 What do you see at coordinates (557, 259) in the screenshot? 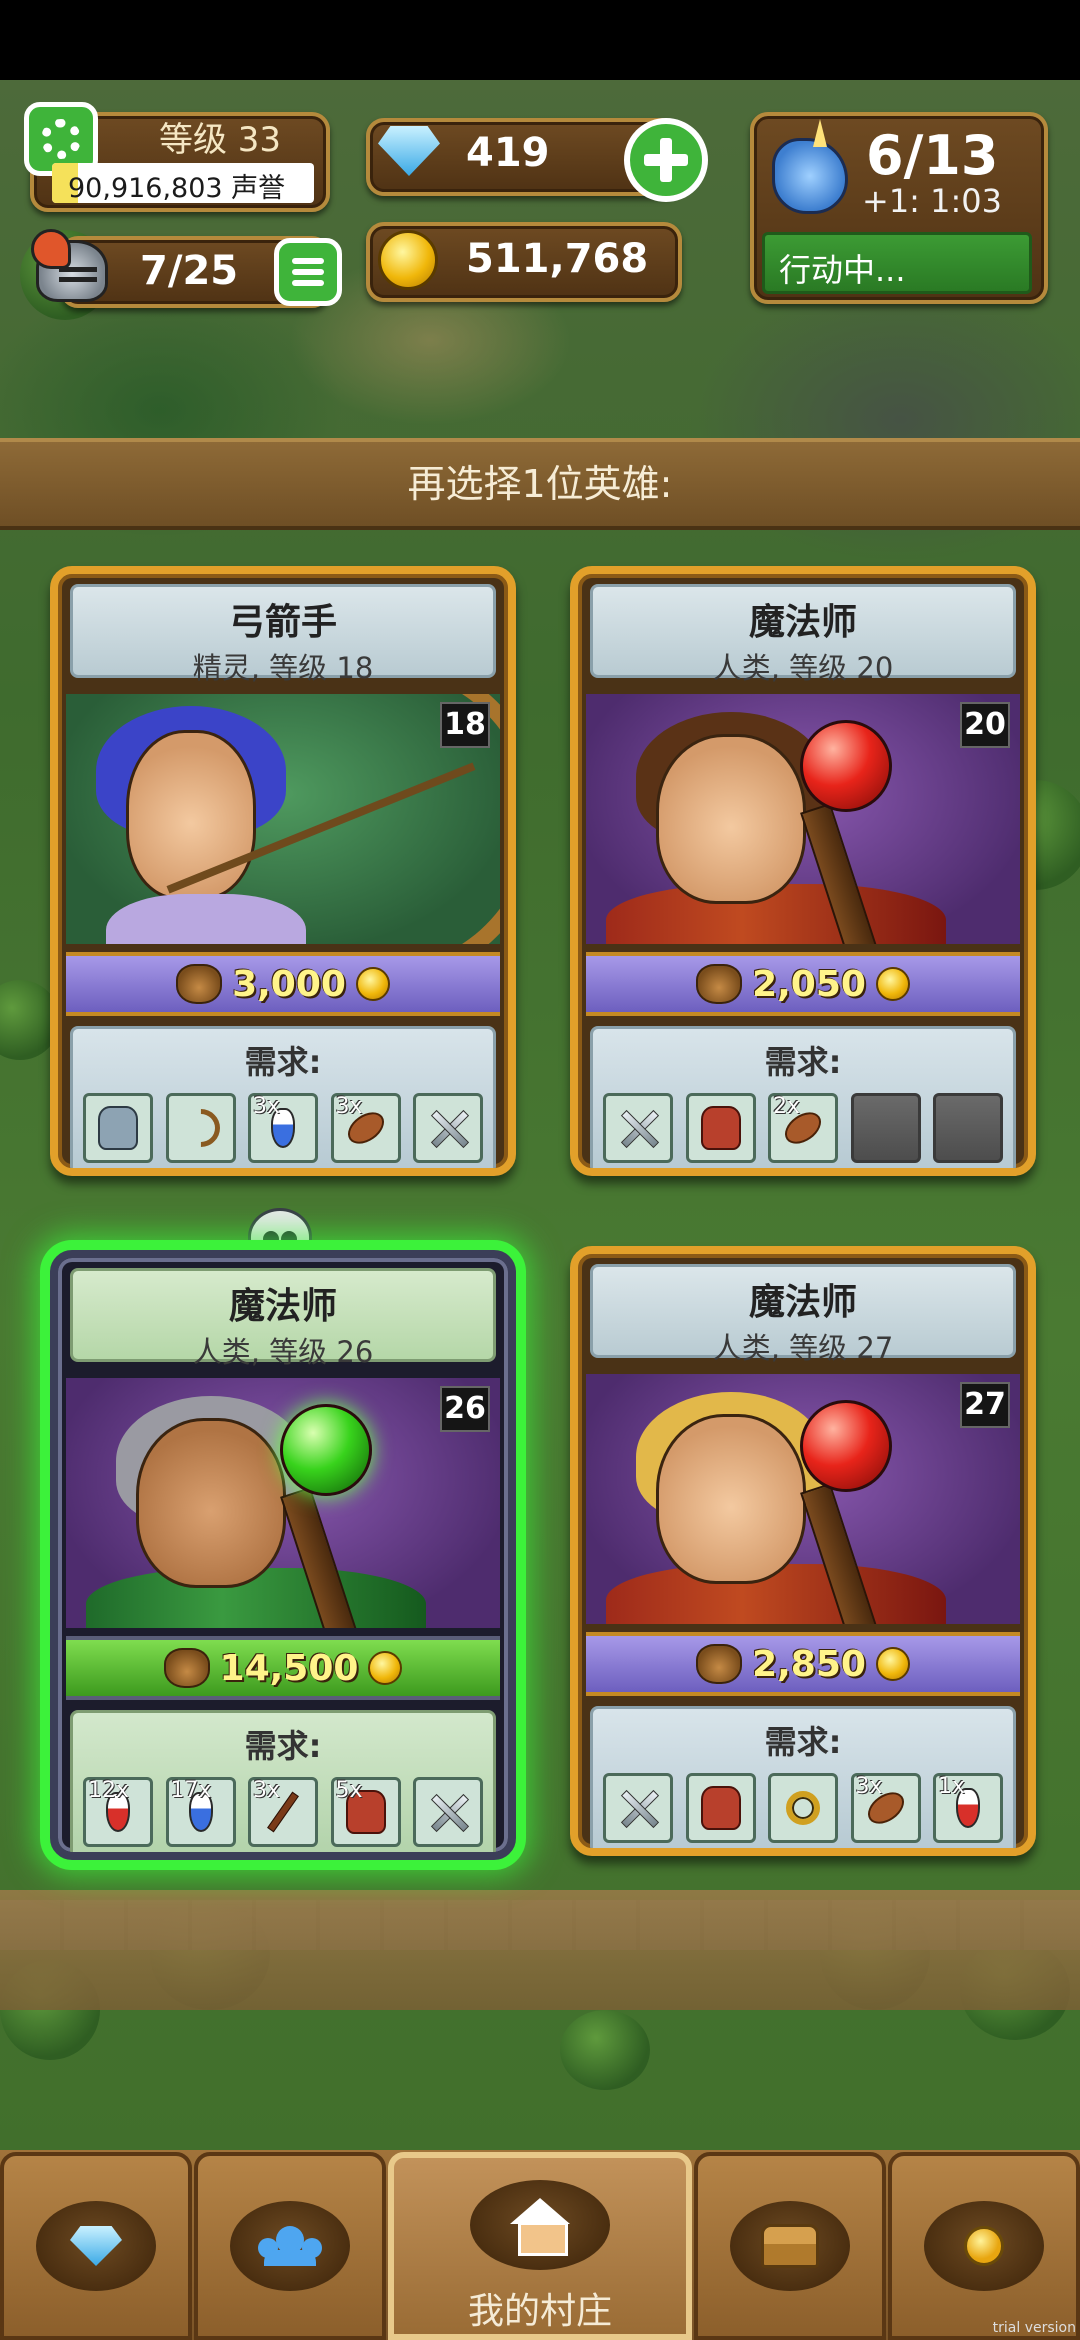
I see `gold-count: 511,768` at bounding box center [557, 259].